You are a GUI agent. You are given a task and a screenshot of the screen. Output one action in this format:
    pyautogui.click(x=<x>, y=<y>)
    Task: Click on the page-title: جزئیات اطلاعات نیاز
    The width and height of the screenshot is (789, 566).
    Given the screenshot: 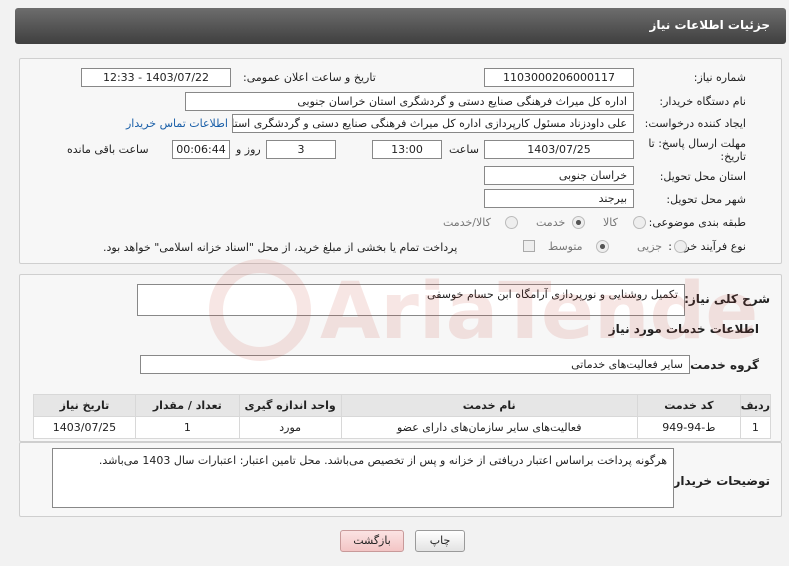 What is the action you would take?
    pyautogui.click(x=709, y=25)
    